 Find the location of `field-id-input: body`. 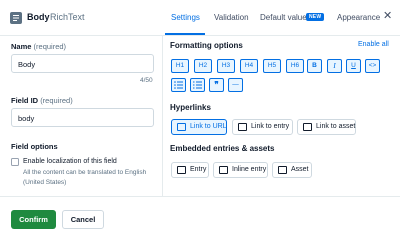

field-id-input: body is located at coordinates (82, 117).